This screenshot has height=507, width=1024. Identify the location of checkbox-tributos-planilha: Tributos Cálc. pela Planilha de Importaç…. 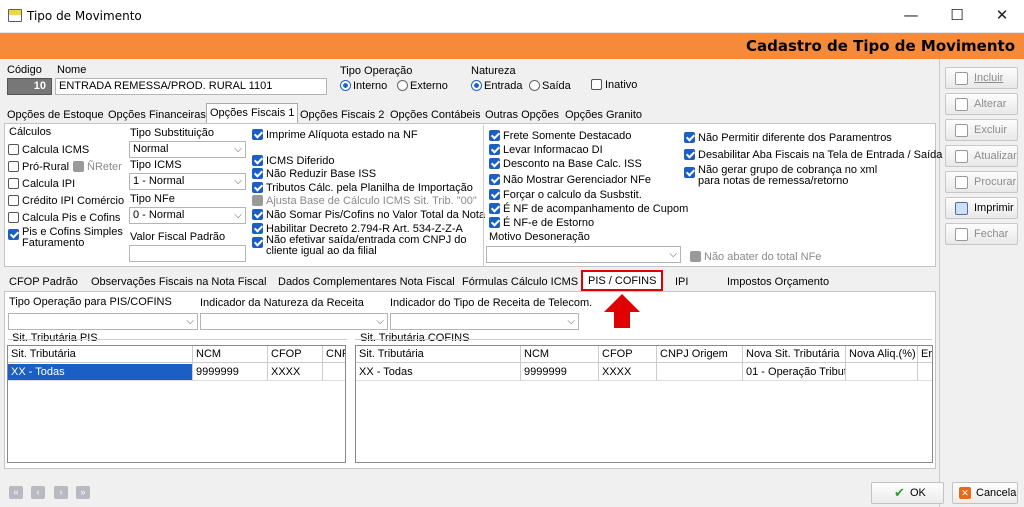
(362, 188).